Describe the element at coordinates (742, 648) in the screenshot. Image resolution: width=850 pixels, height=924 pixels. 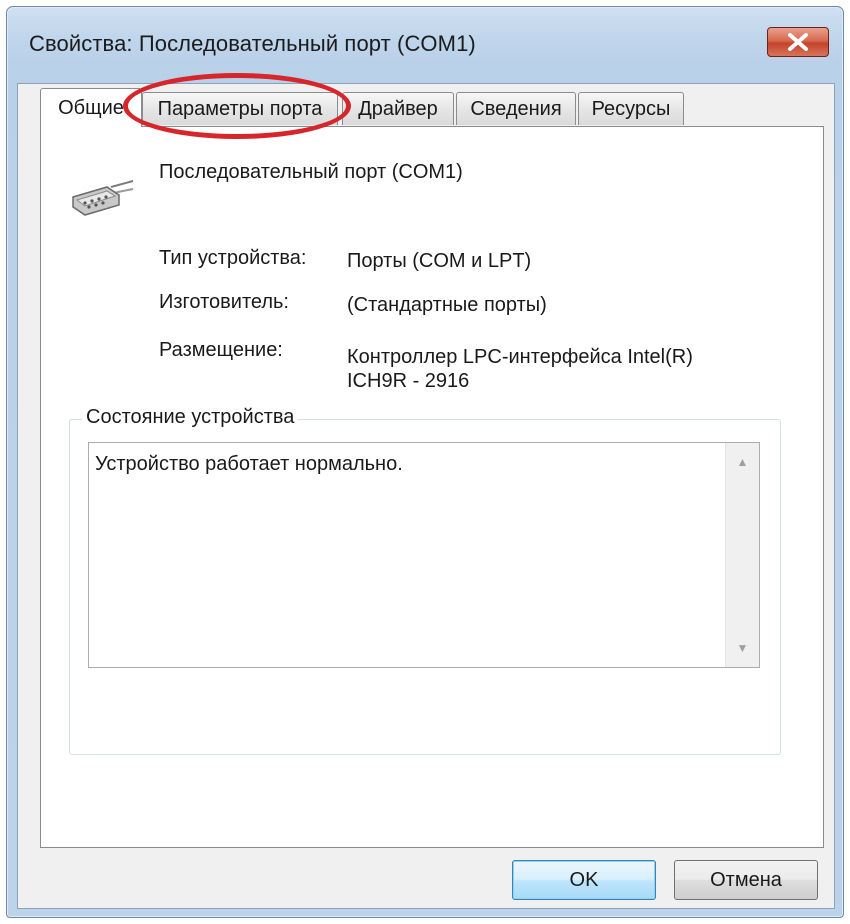
I see `scroll-down-icon: ▼` at that location.